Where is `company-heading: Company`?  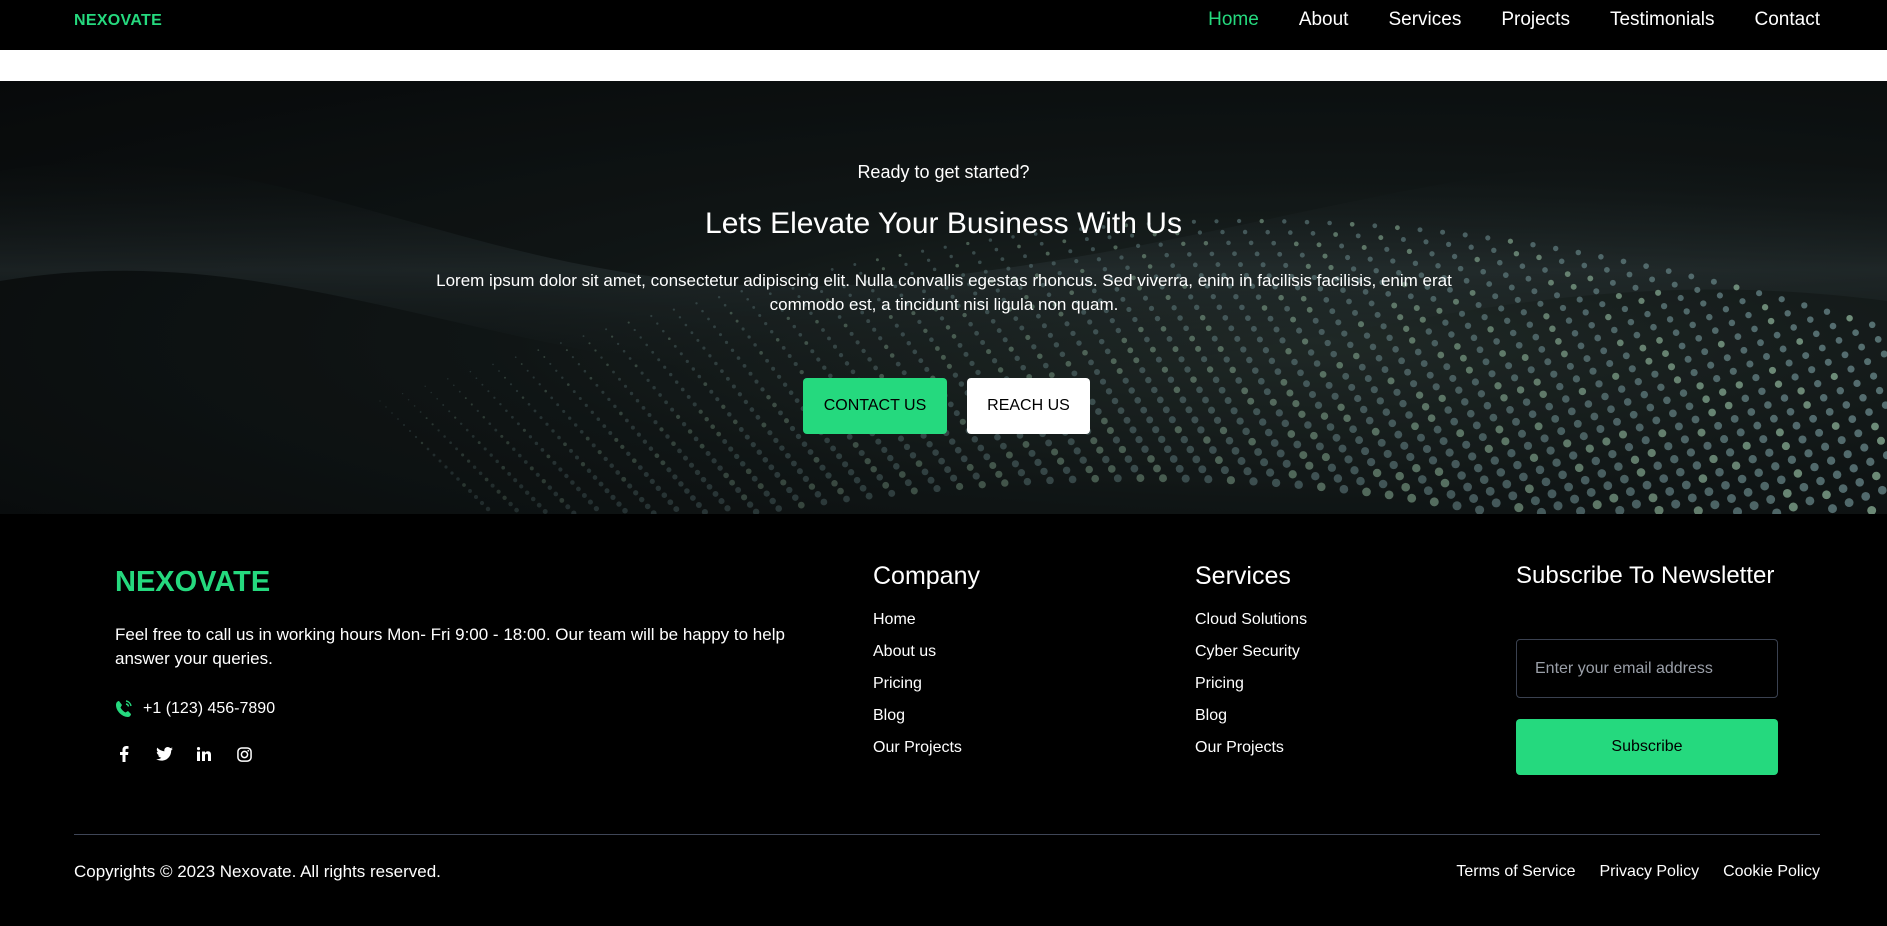
company-heading: Company is located at coordinates (926, 576).